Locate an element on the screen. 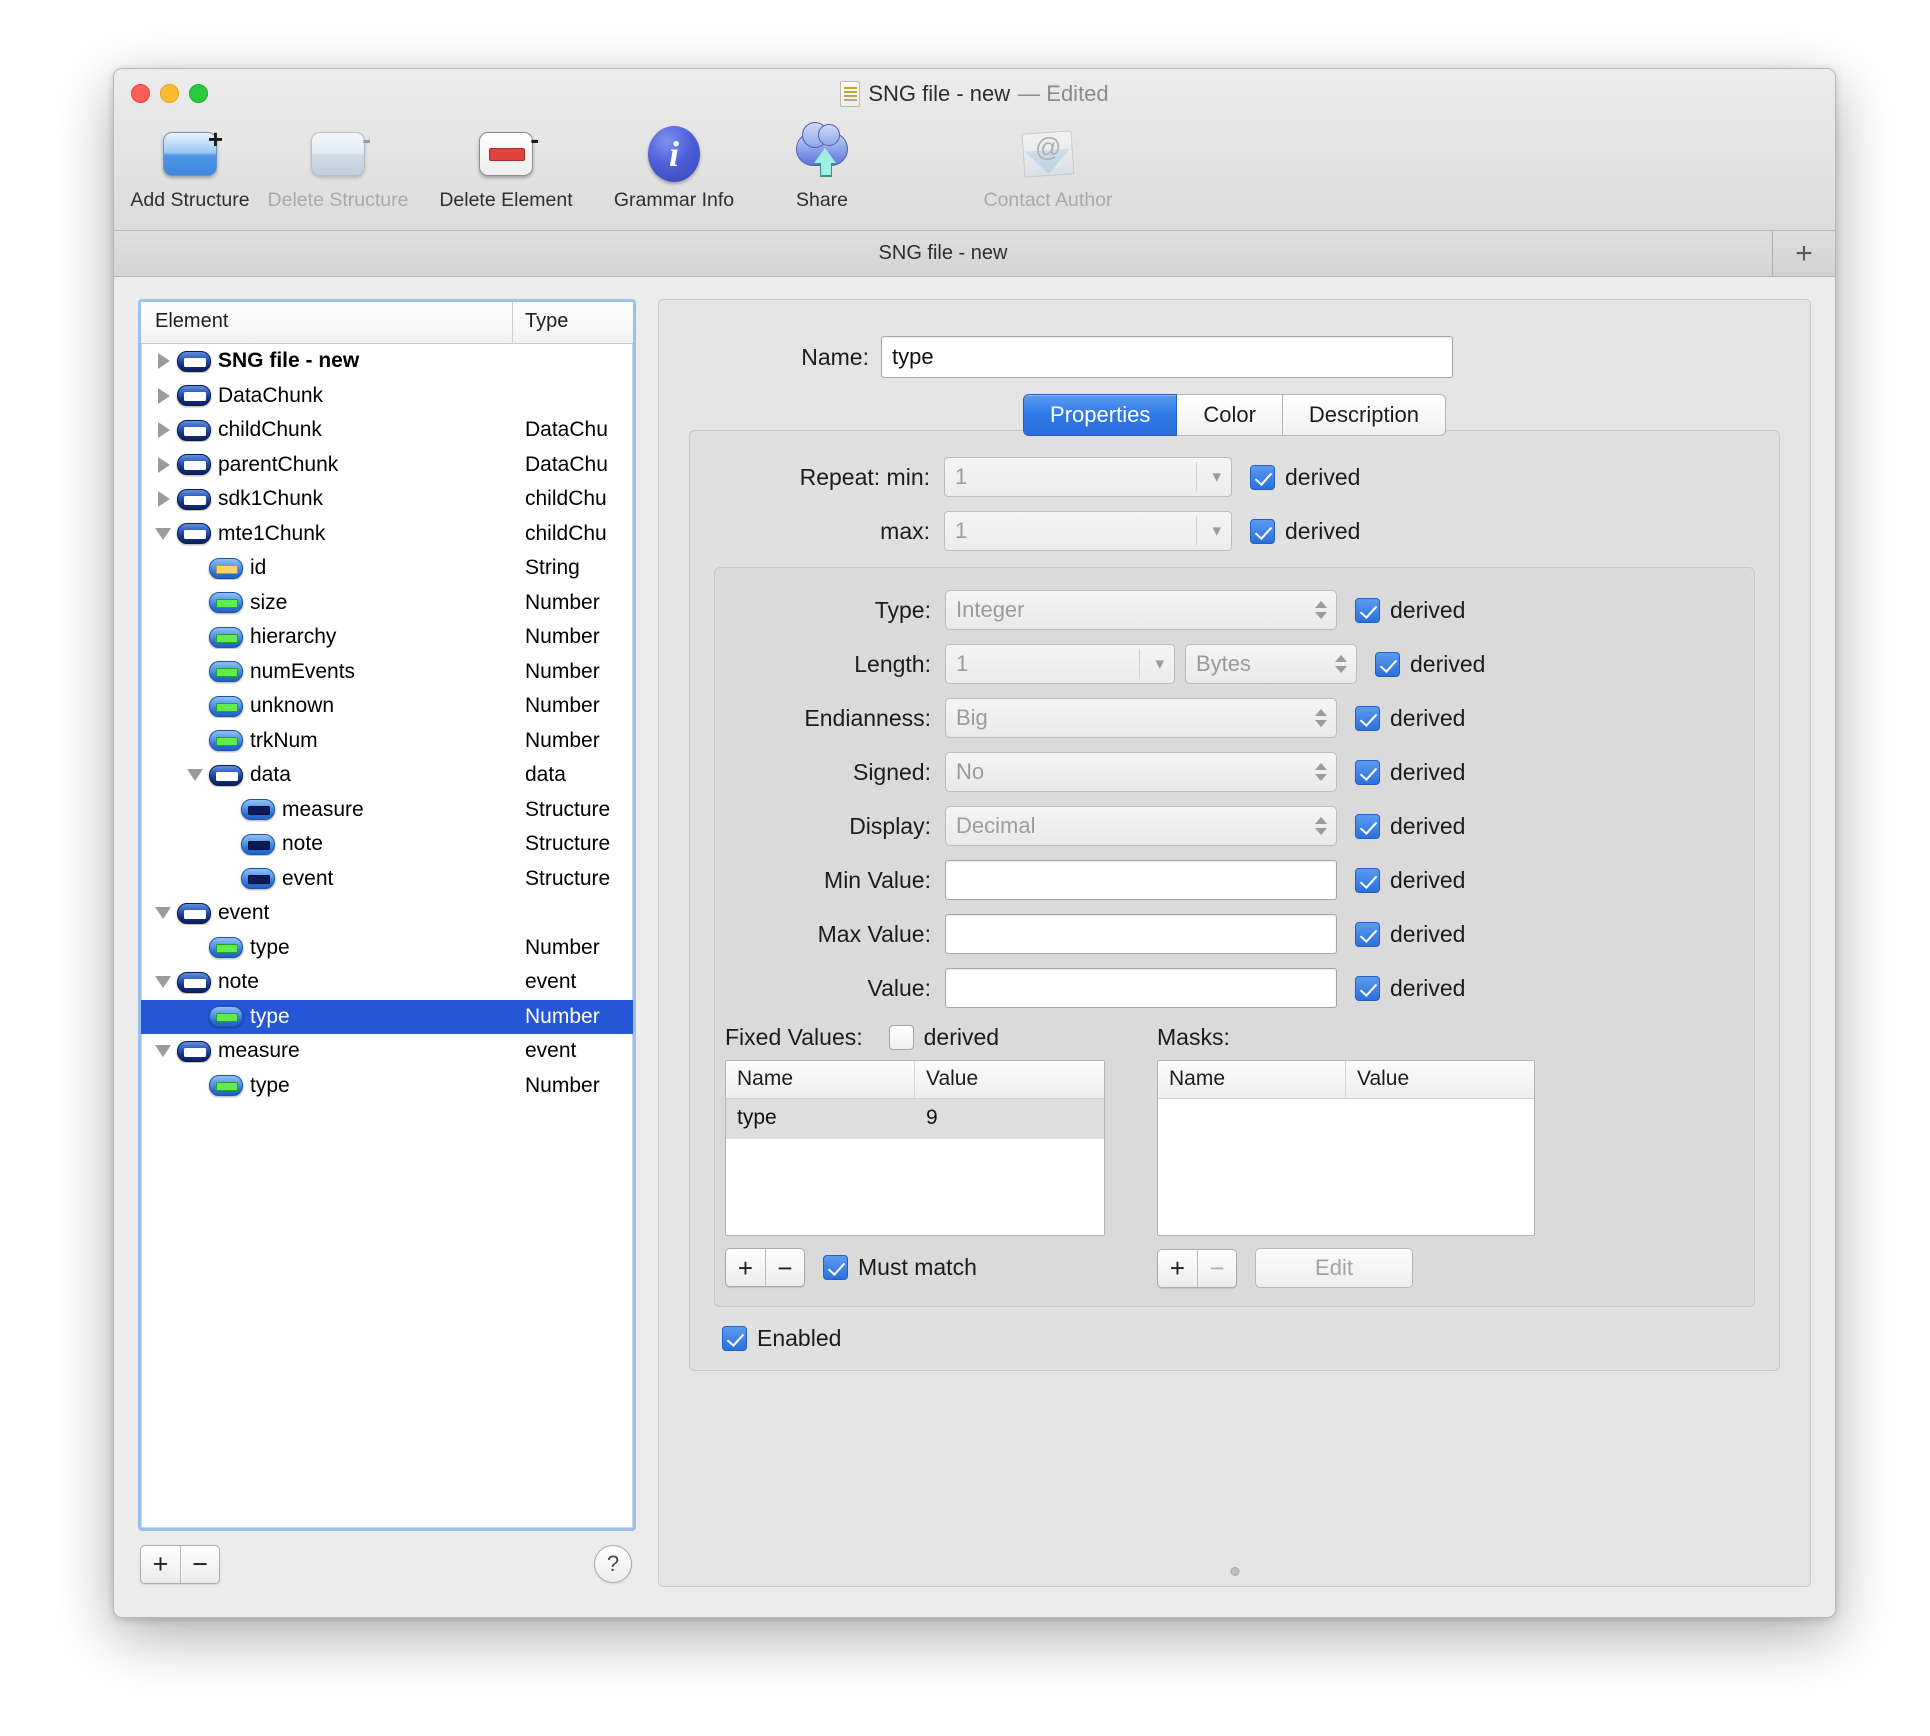  outline-row-name-cell: measure is located at coordinates (327, 810).